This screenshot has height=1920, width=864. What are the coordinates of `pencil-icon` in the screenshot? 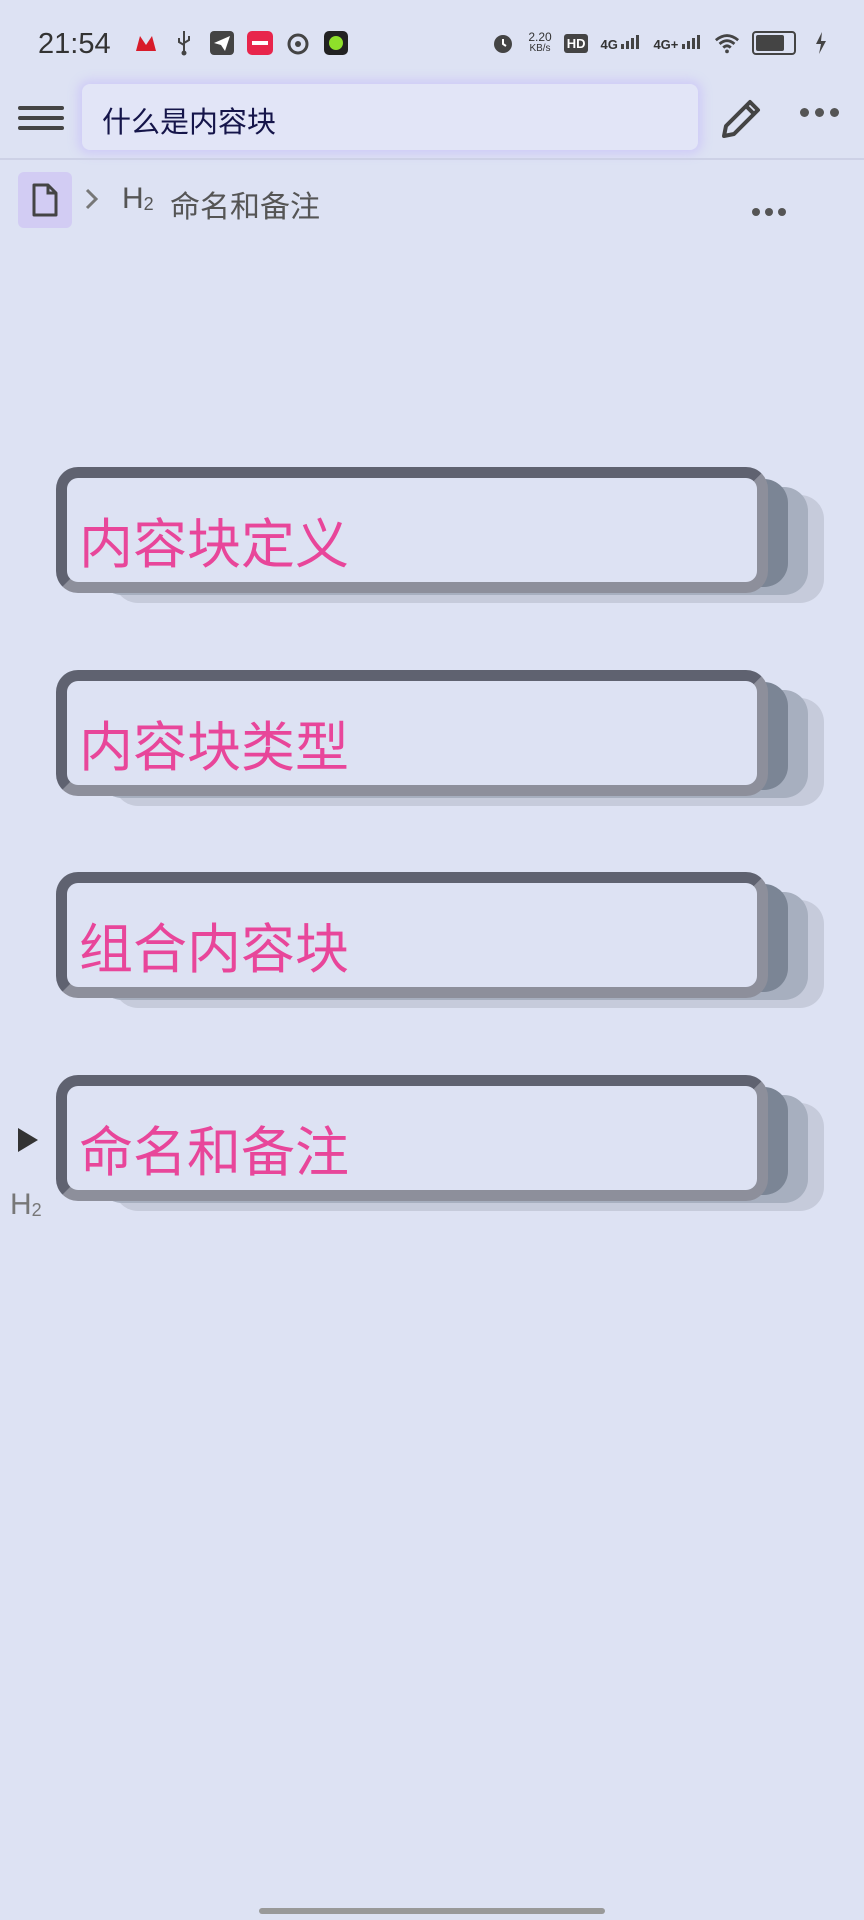 It's located at (741, 119).